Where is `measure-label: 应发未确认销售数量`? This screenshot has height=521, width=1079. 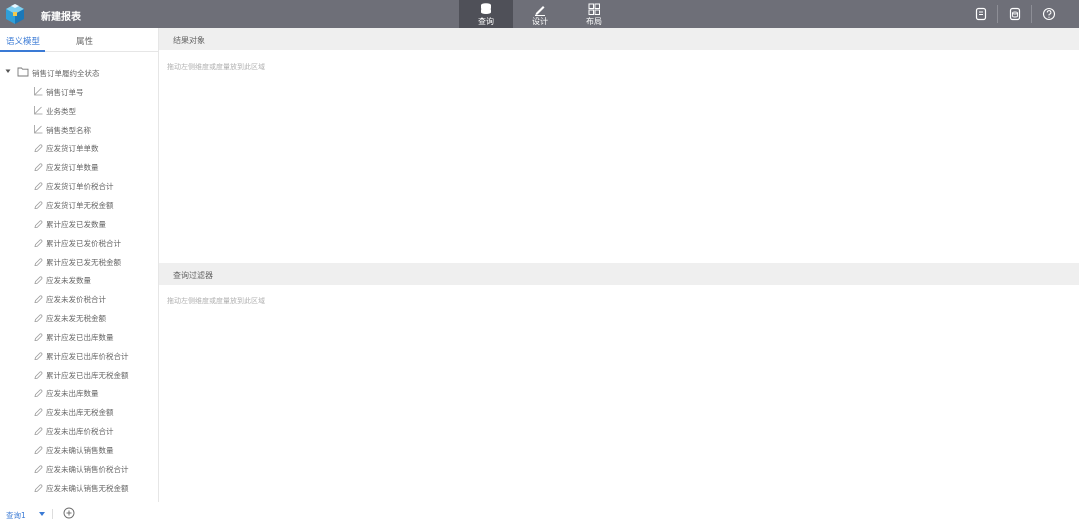
measure-label: 应发未确认销售数量 is located at coordinates (80, 450).